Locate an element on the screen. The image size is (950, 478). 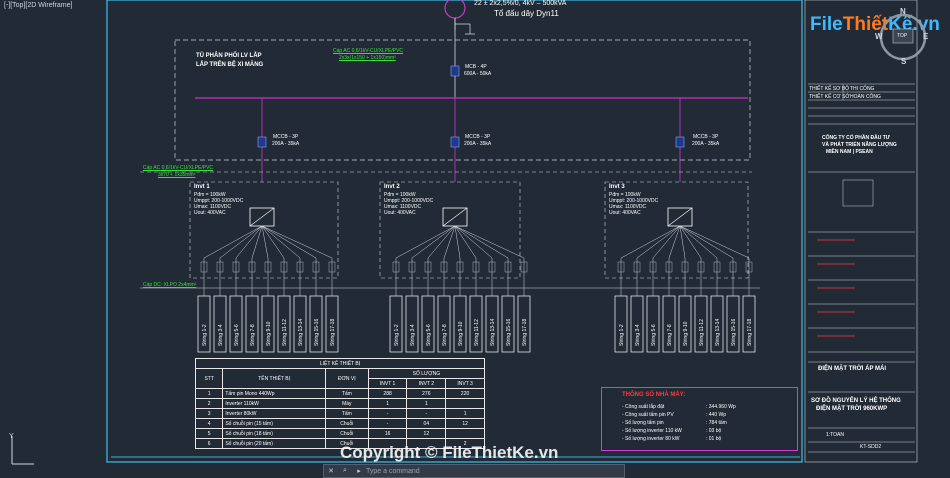
tb-drawing-title-1: SƠ ĐỒ NGUYÊN LÝ HỆ THỐNG is located at coordinates (856, 401).